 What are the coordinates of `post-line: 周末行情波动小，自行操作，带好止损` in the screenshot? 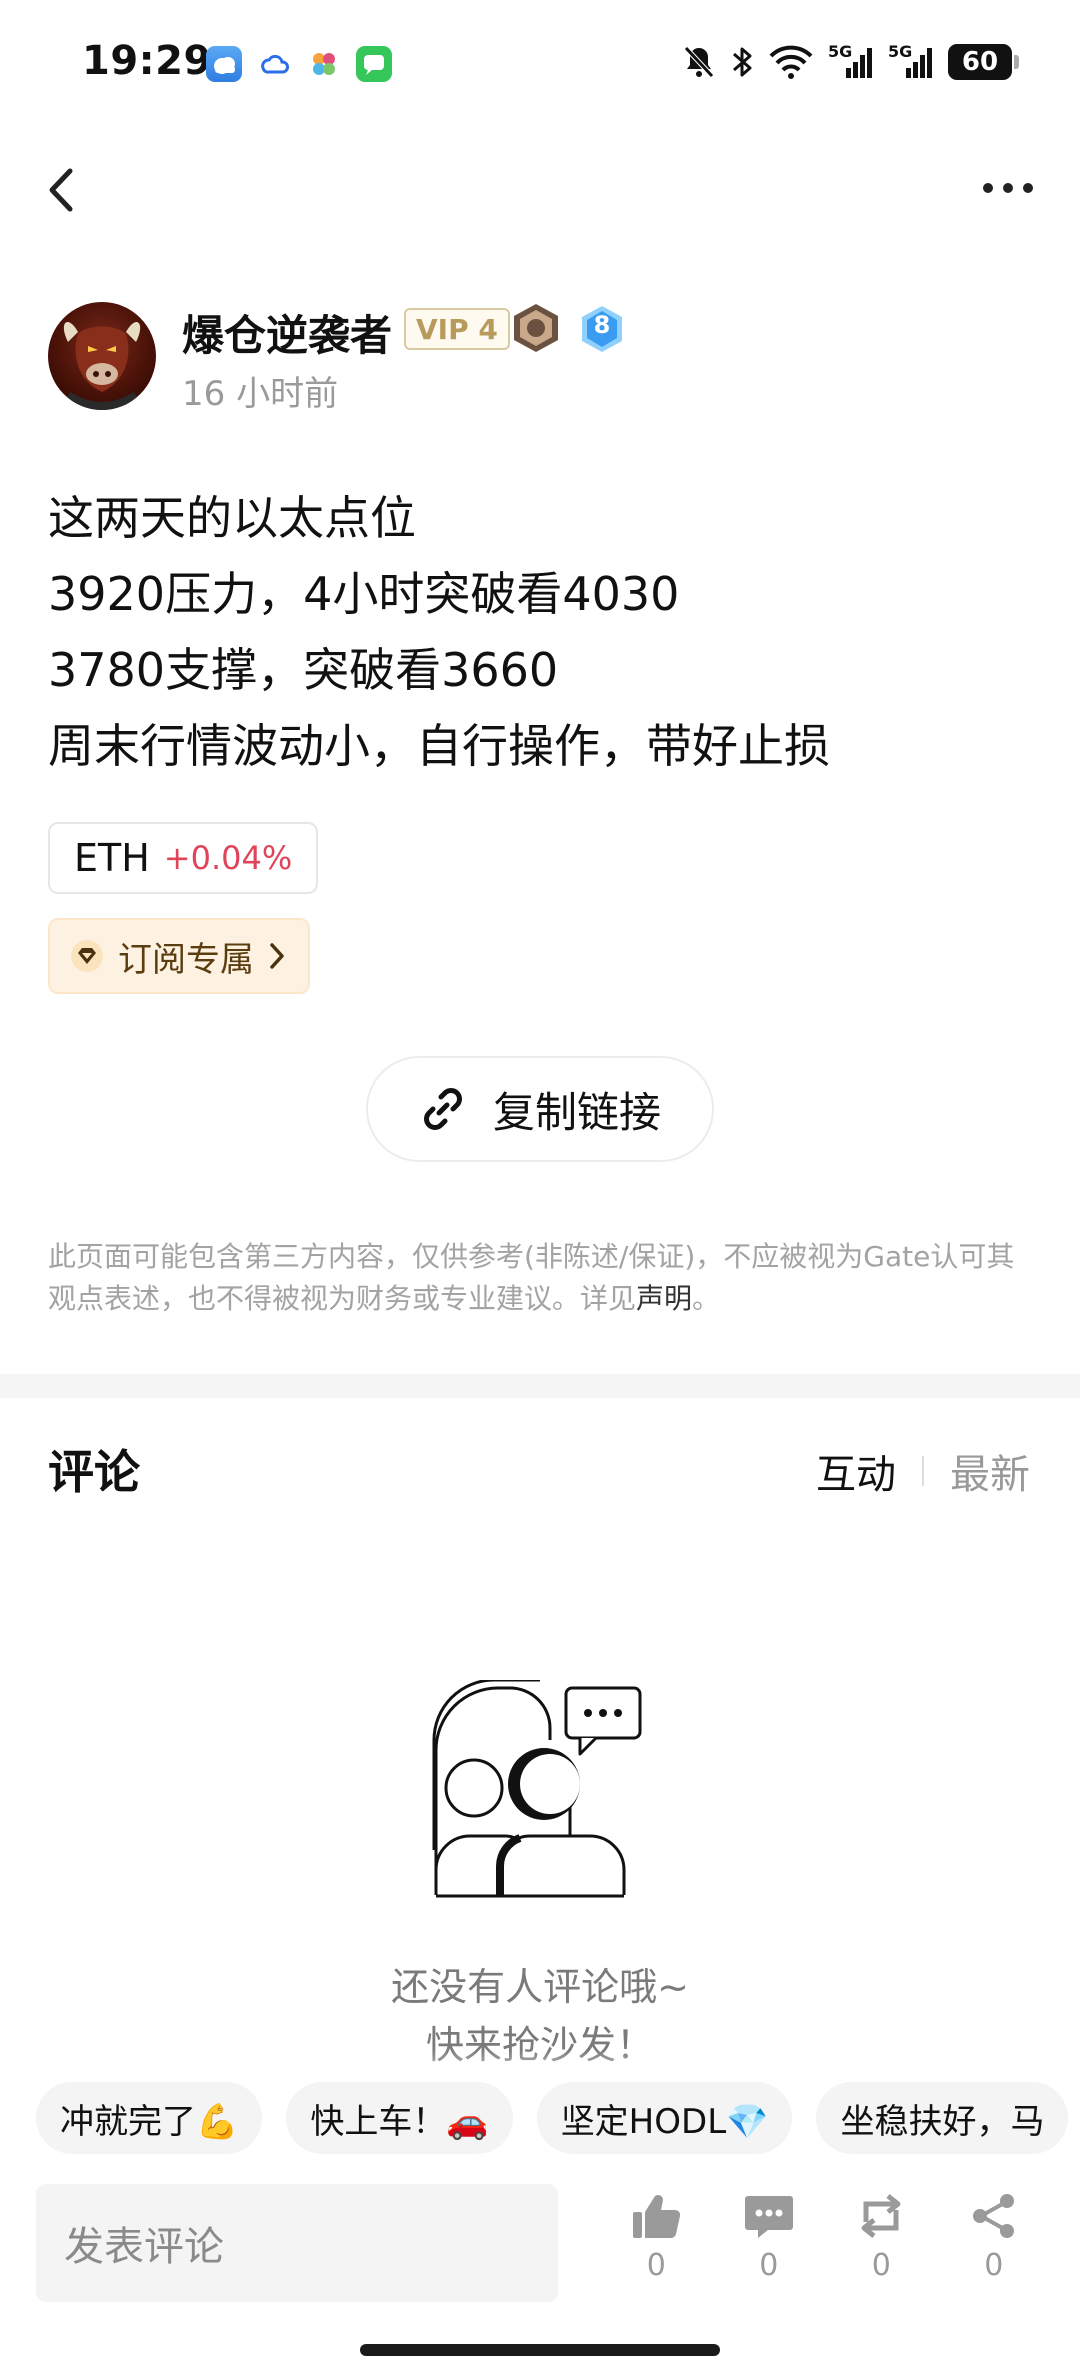 It's located at (439, 746).